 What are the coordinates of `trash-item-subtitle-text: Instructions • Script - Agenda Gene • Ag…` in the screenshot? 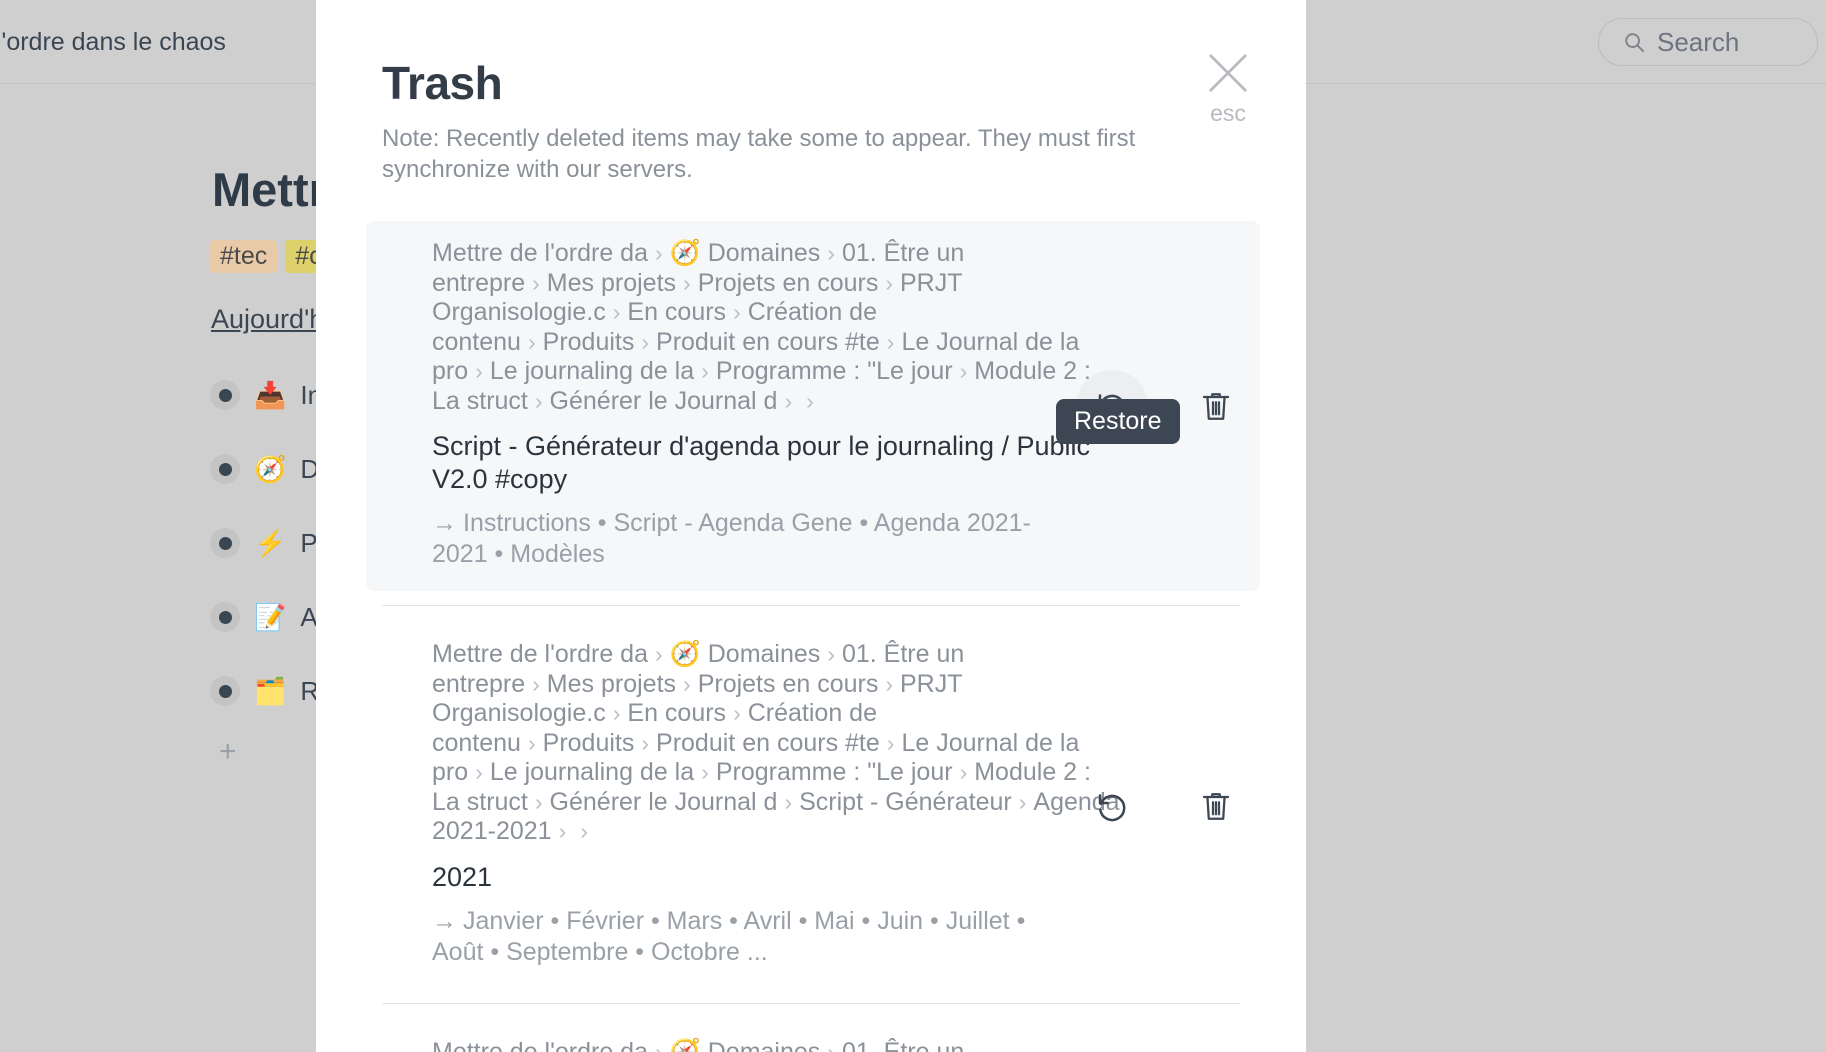 It's located at (731, 538).